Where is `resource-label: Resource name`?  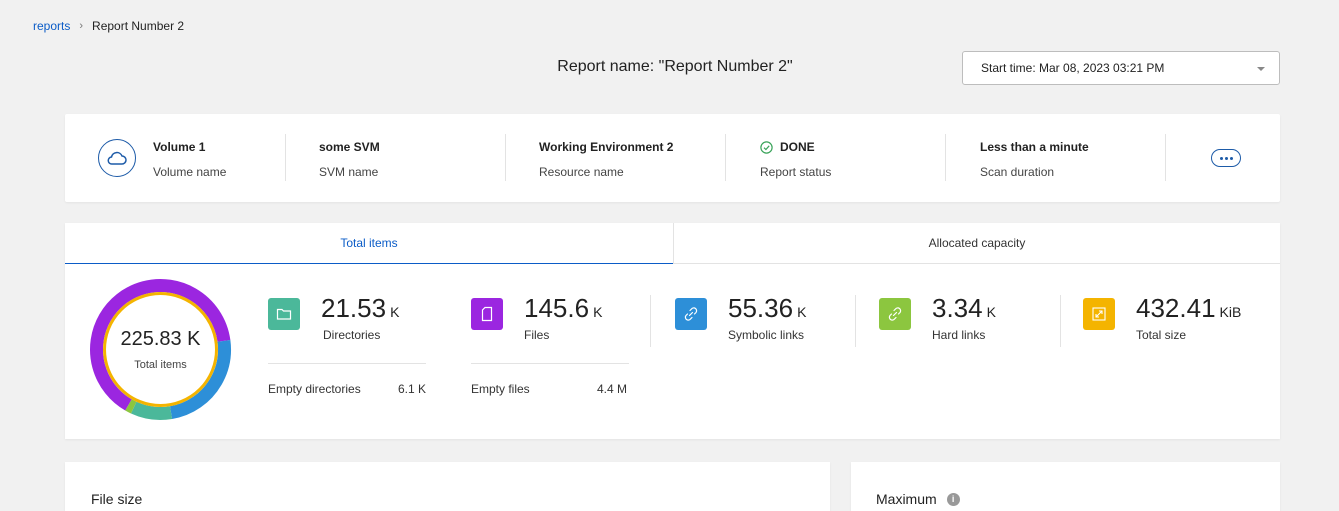
resource-label: Resource name is located at coordinates (581, 172).